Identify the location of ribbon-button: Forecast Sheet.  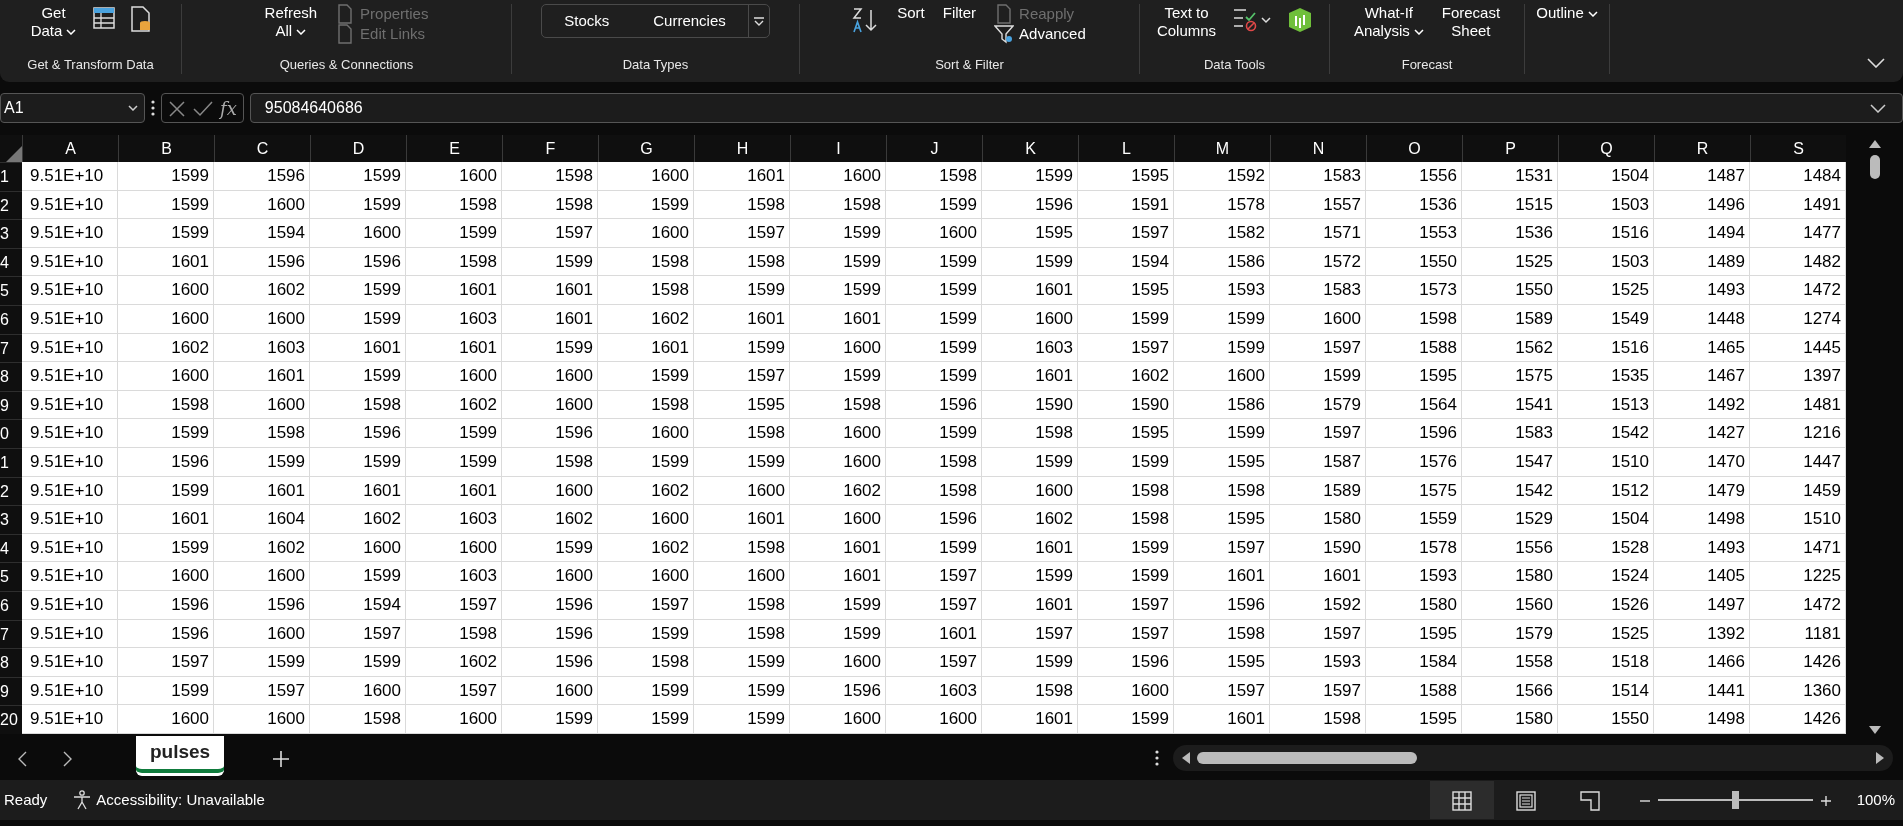
(1471, 22).